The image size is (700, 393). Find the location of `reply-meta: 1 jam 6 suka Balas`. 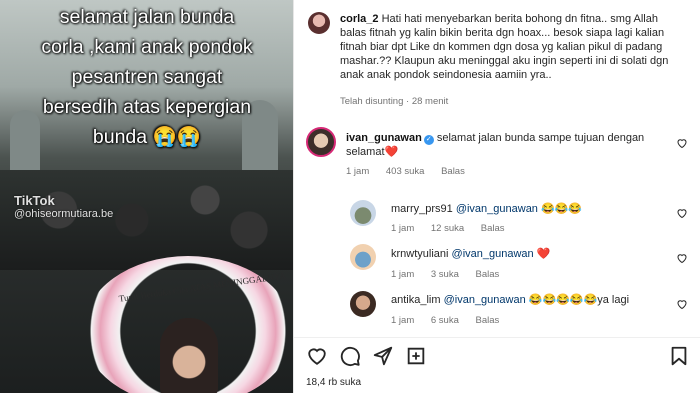

reply-meta: 1 jam 6 suka Balas is located at coordinates (452, 320).